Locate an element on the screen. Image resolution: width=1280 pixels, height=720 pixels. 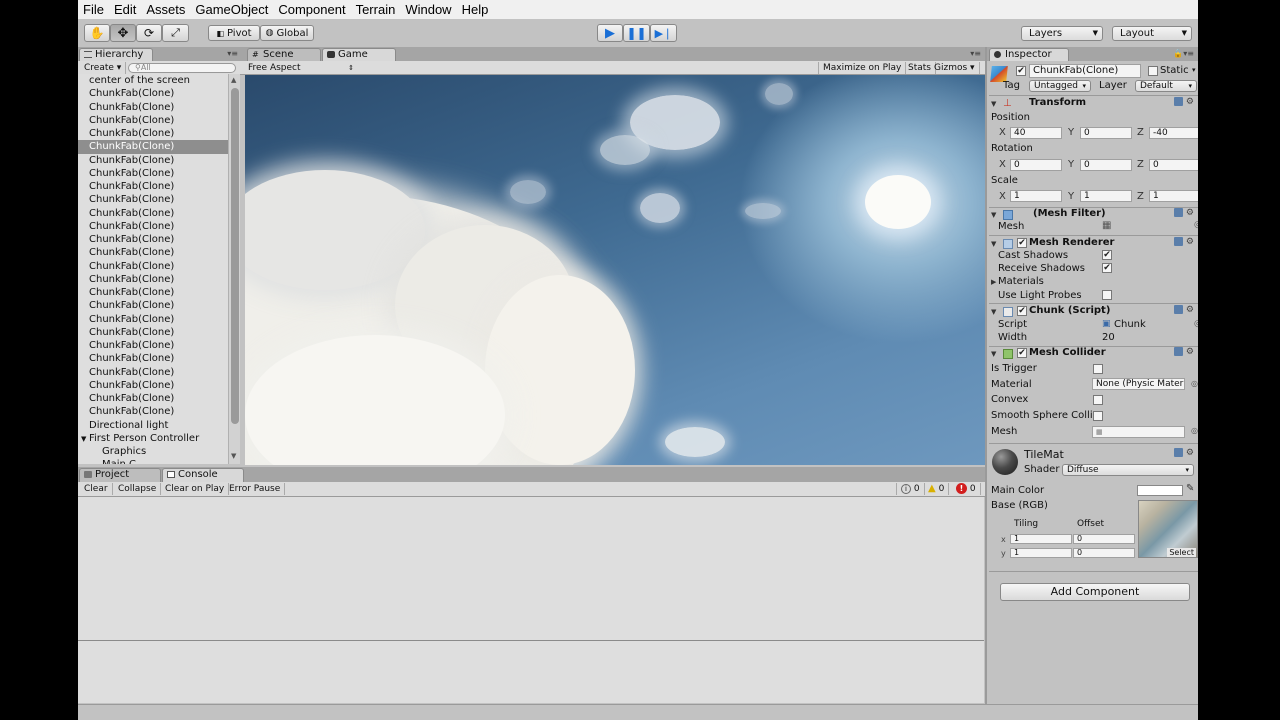
menu-assets: Assets is located at coordinates (165, 9).